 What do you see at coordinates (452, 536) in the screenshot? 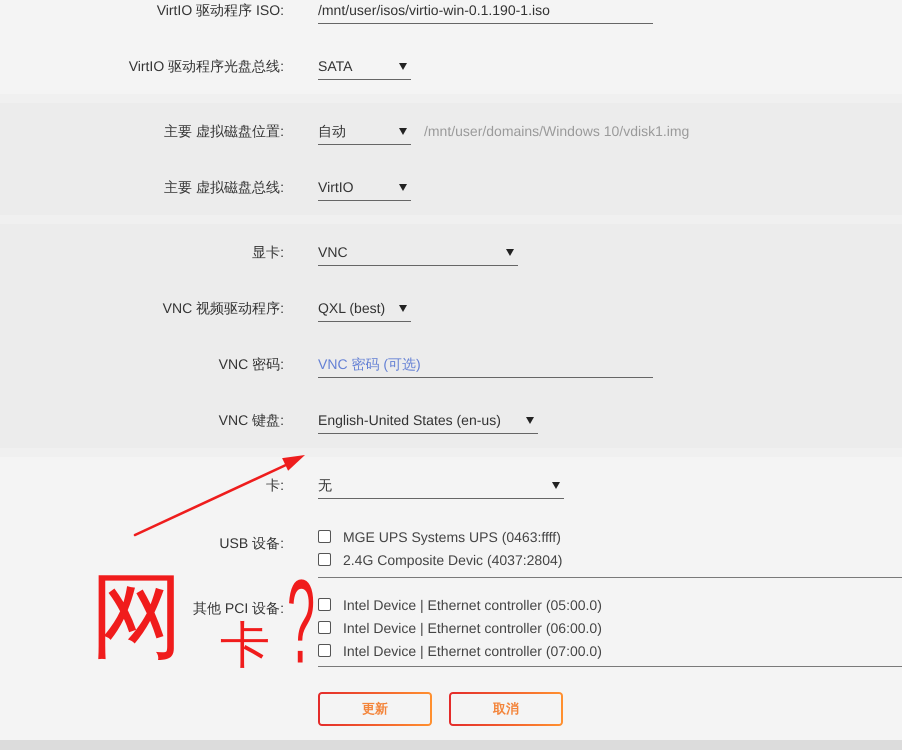
I see `checkbox-label: MGE UPS Systems UPS (0463:ffff)` at bounding box center [452, 536].